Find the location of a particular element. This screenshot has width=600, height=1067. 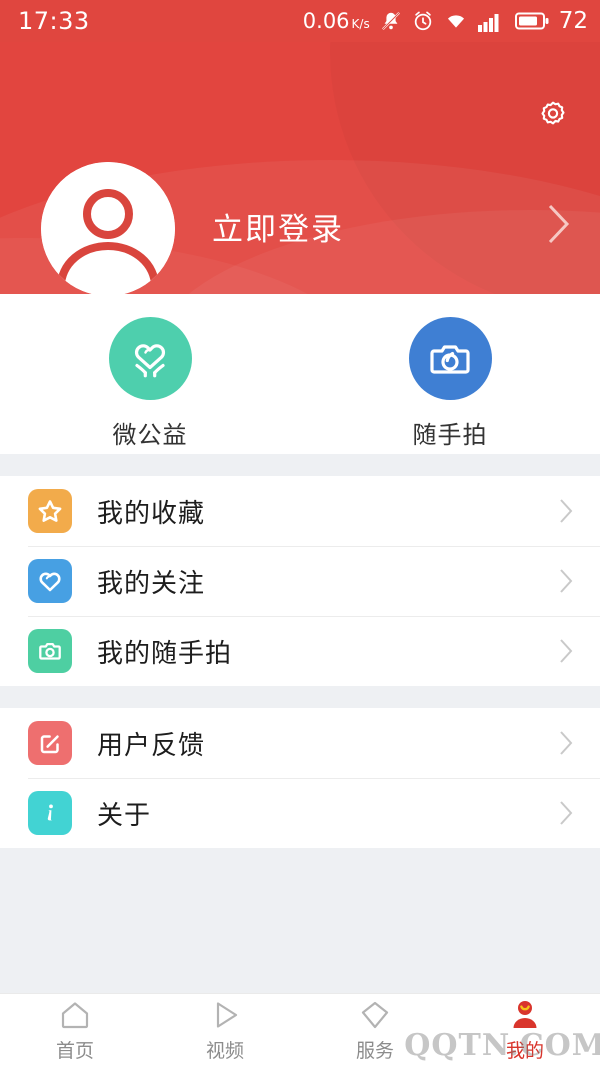

list-item-label: 我的随手拍 is located at coordinates (165, 653).